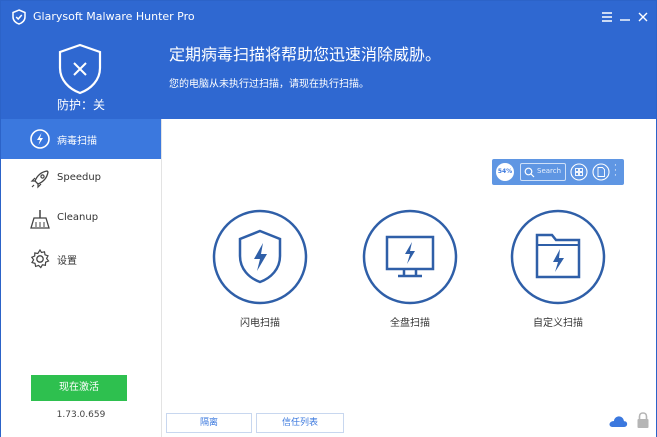 This screenshot has height=437, width=657. What do you see at coordinates (601, 172) in the screenshot?
I see `document-icon` at bounding box center [601, 172].